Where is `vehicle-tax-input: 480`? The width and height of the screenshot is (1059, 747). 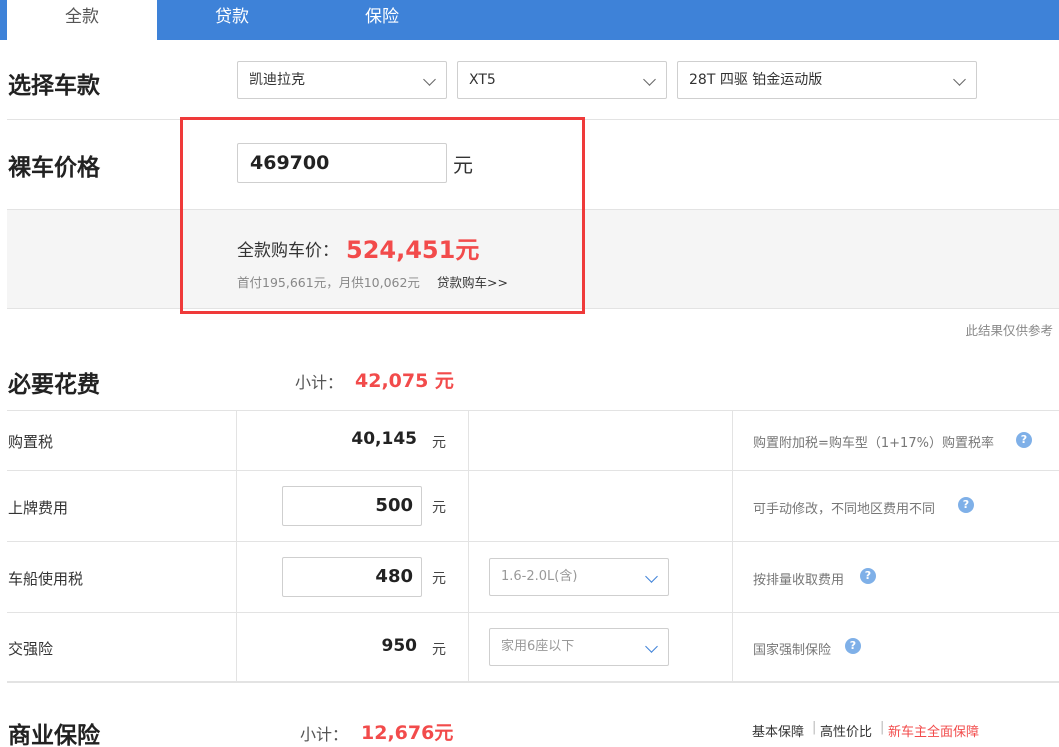
vehicle-tax-input: 480 is located at coordinates (352, 577).